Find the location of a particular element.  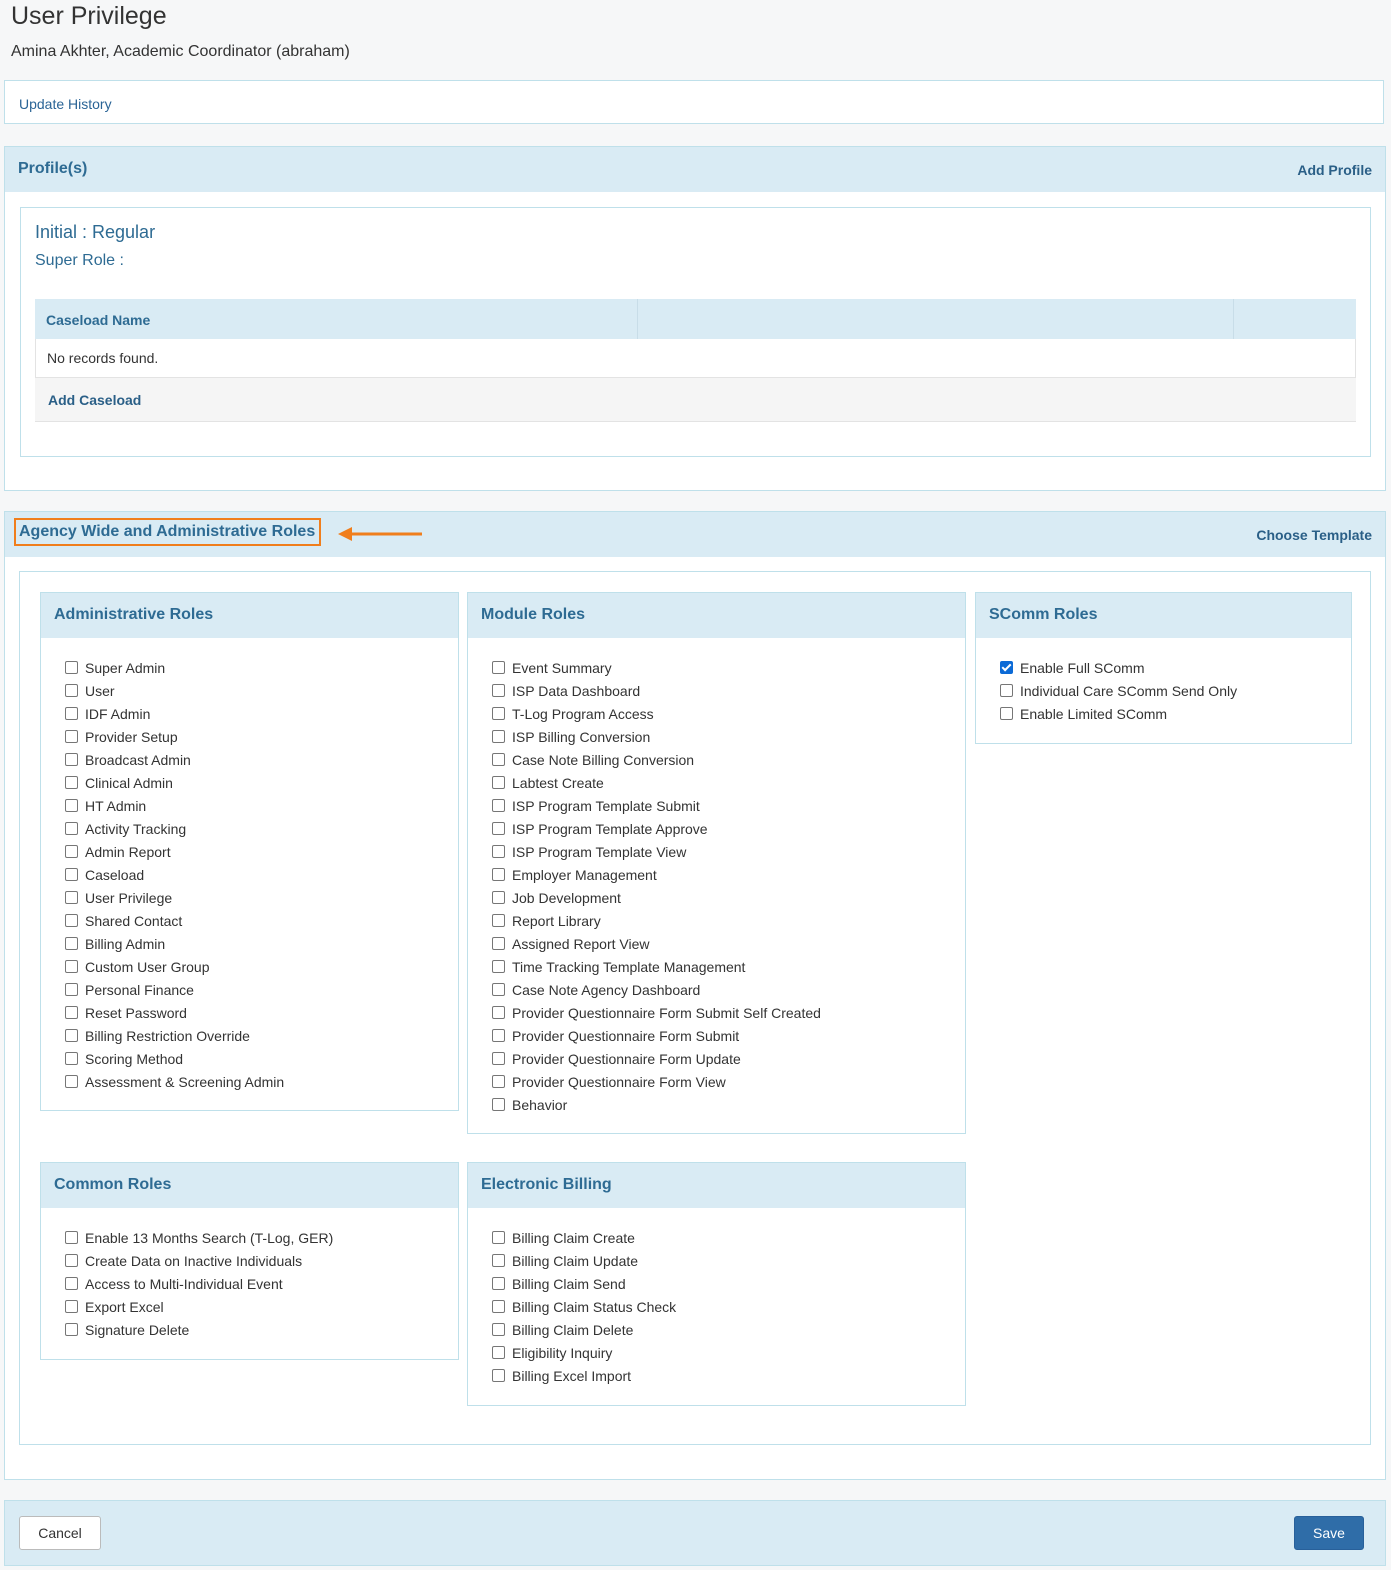

role-label: Access to Multi-Individual Event is located at coordinates (184, 1284).